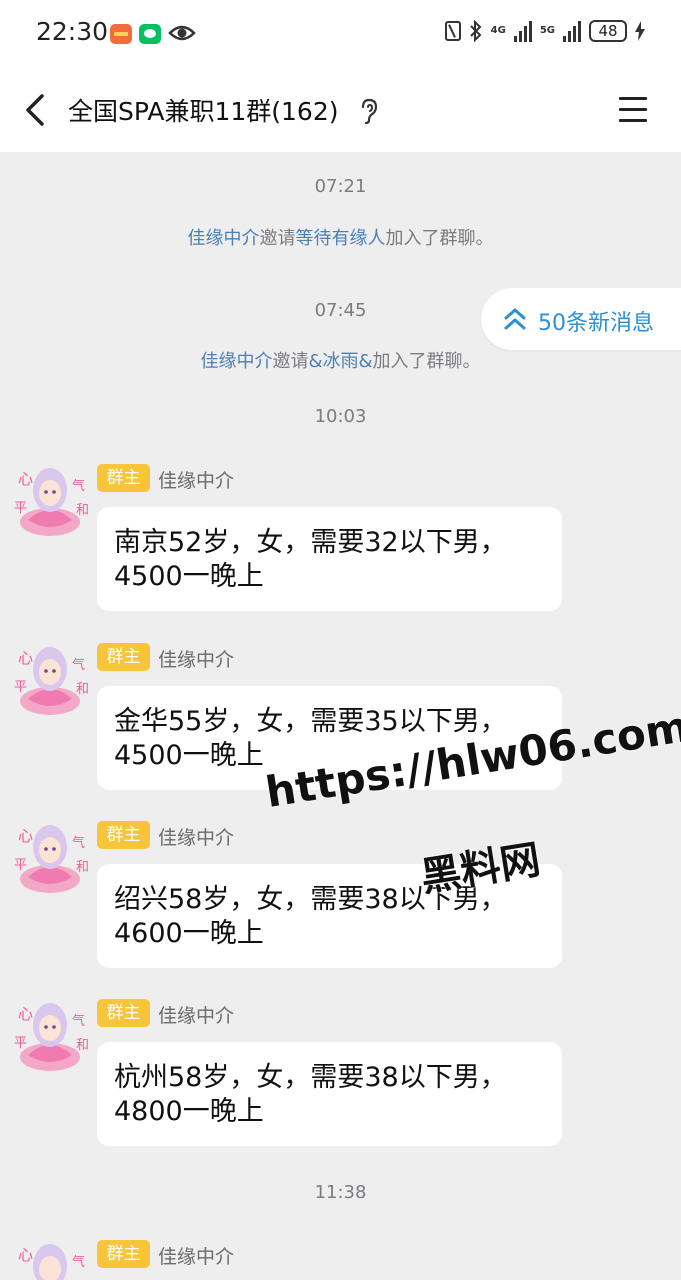 The image size is (681, 1280). What do you see at coordinates (340, 310) in the screenshot?
I see `timestamp: 07:45` at bounding box center [340, 310].